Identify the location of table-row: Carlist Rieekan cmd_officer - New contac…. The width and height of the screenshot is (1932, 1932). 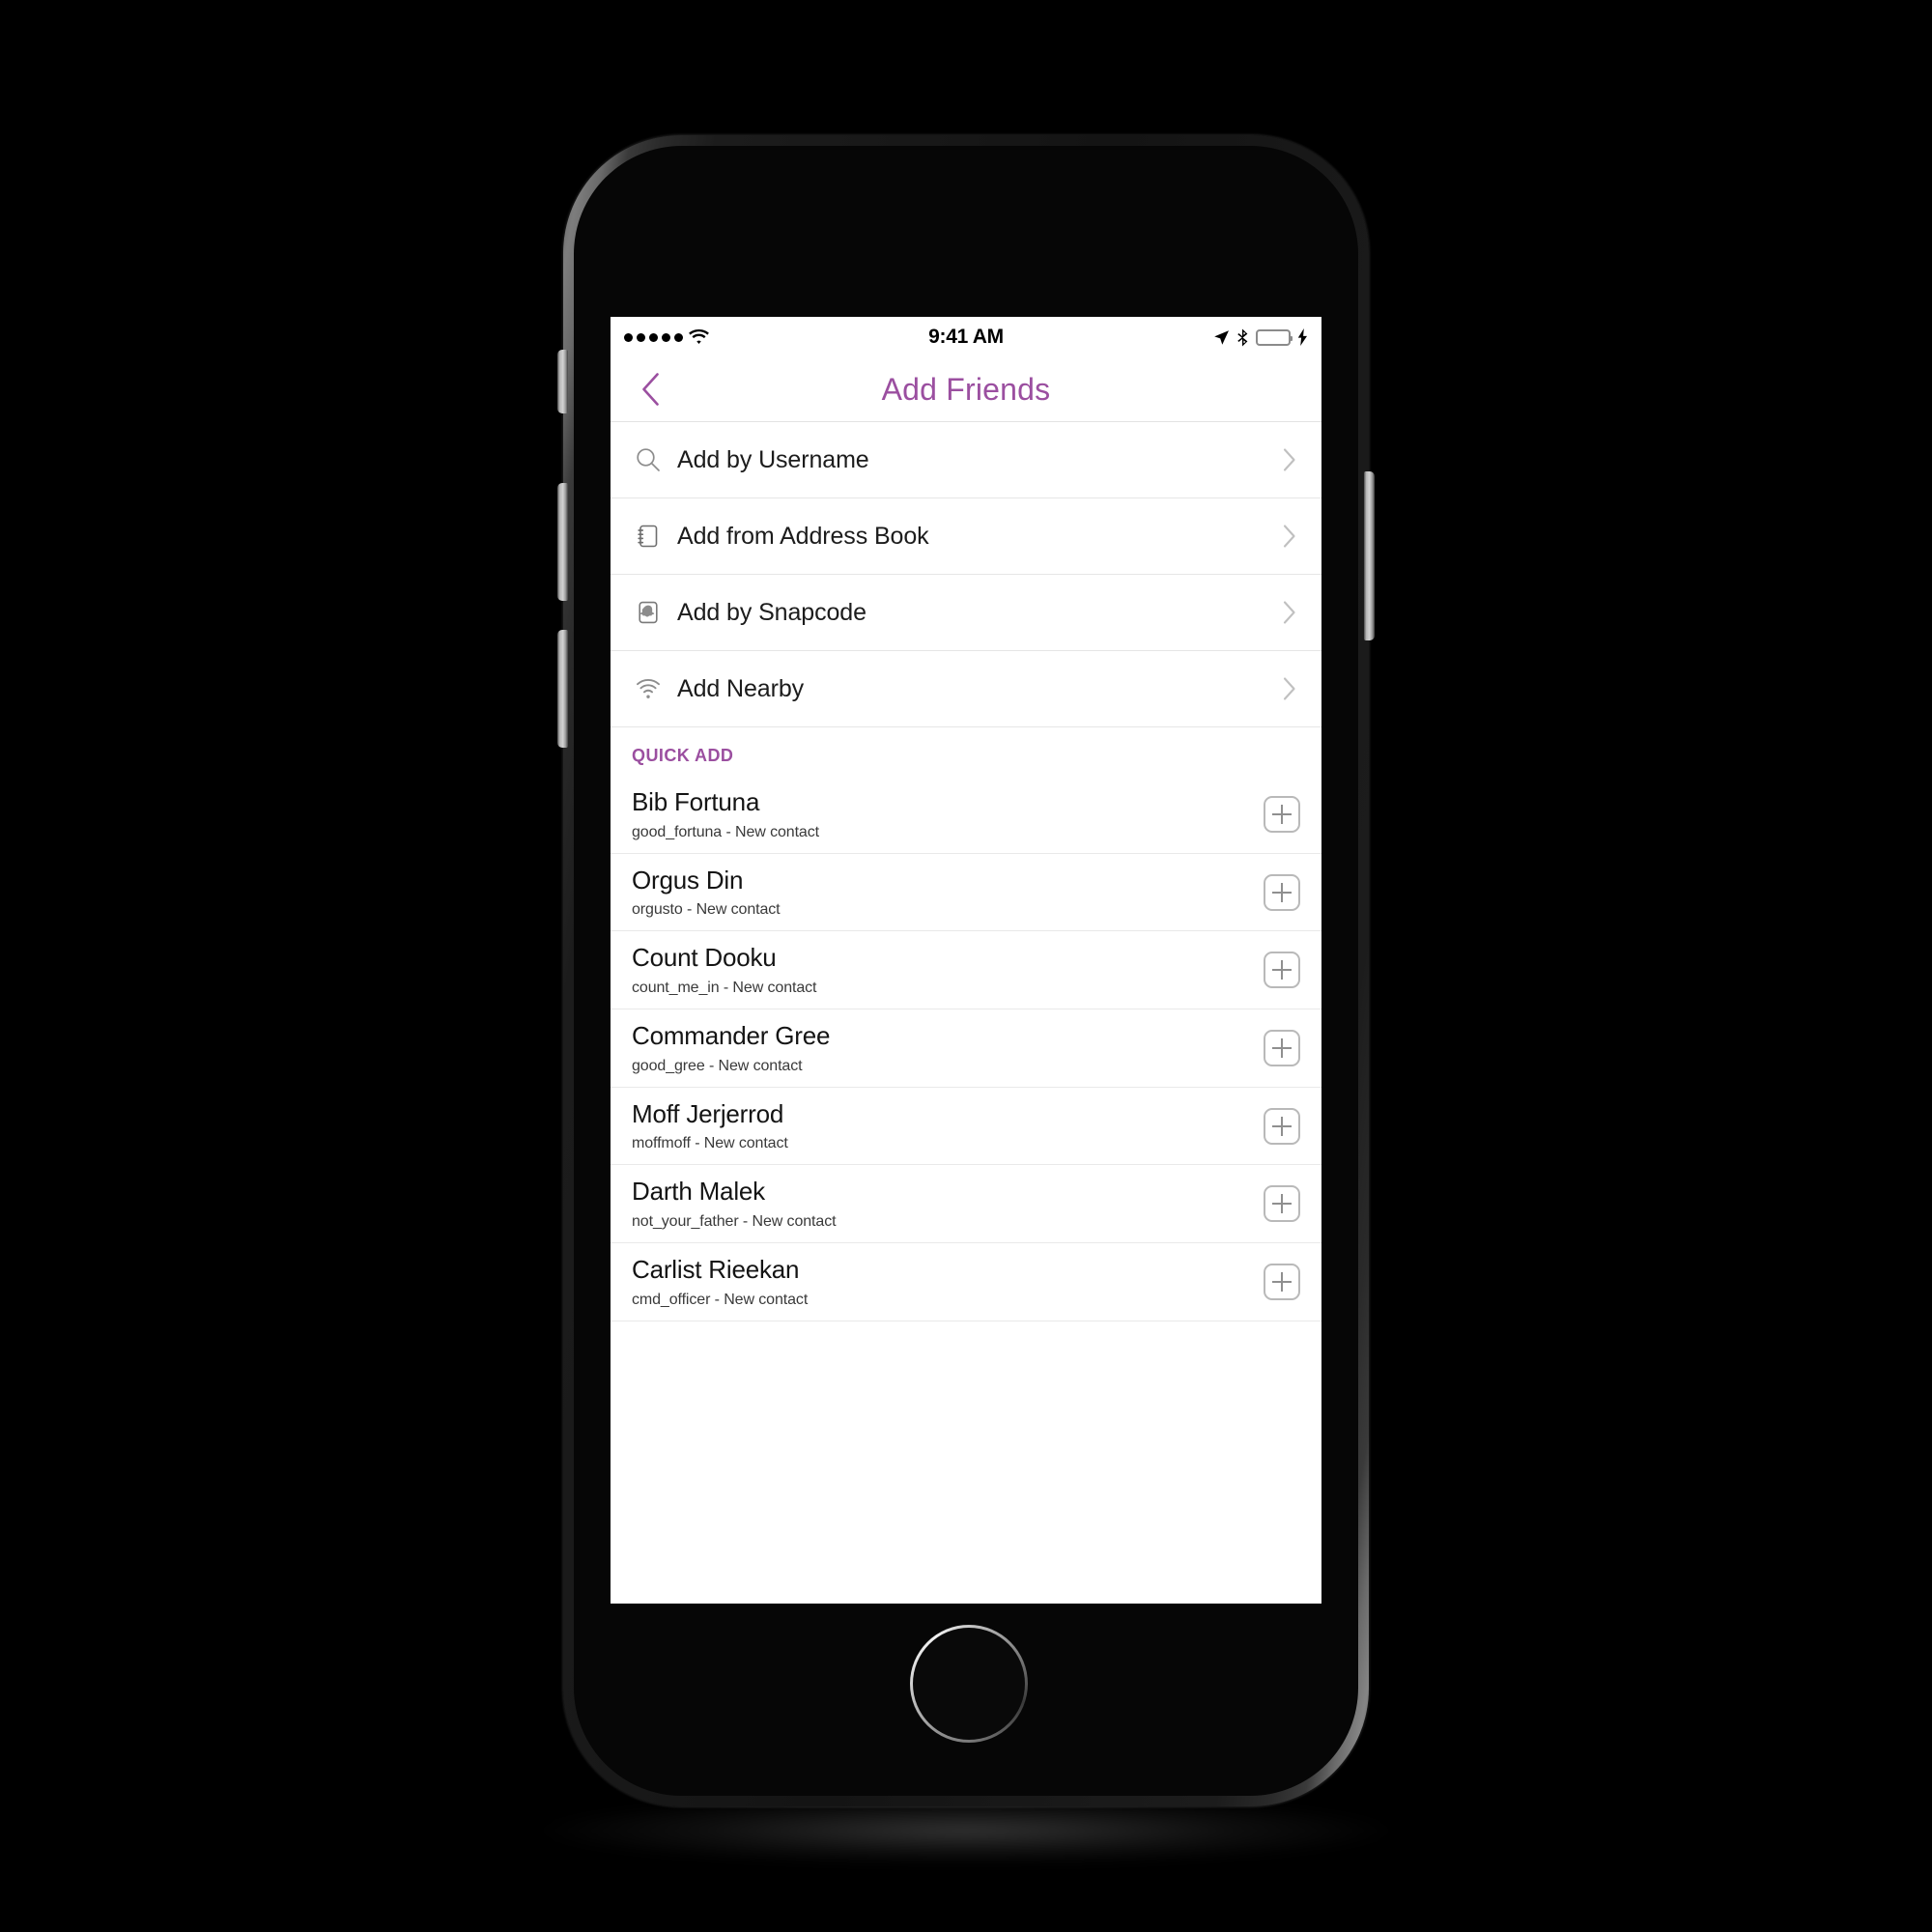
(966, 1282).